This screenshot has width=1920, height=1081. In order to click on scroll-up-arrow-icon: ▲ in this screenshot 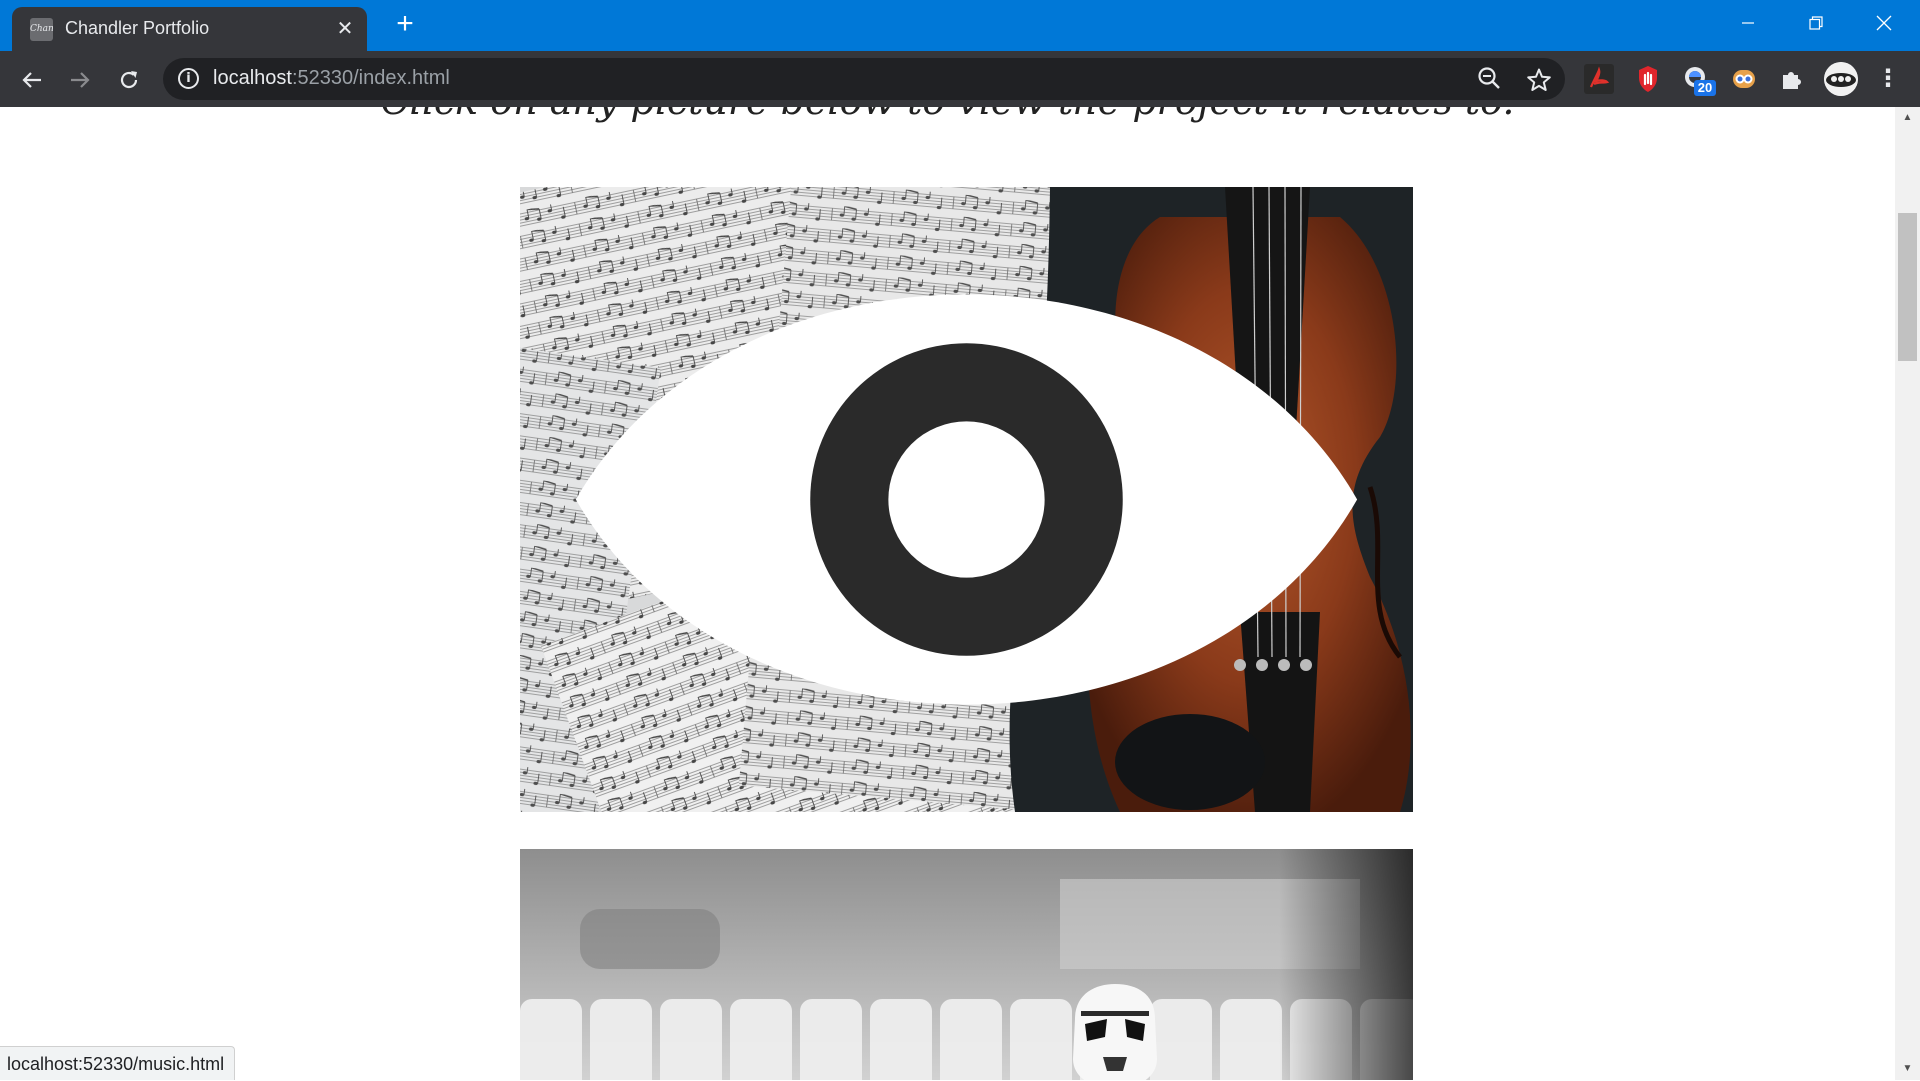, I will do `click(1907, 118)`.